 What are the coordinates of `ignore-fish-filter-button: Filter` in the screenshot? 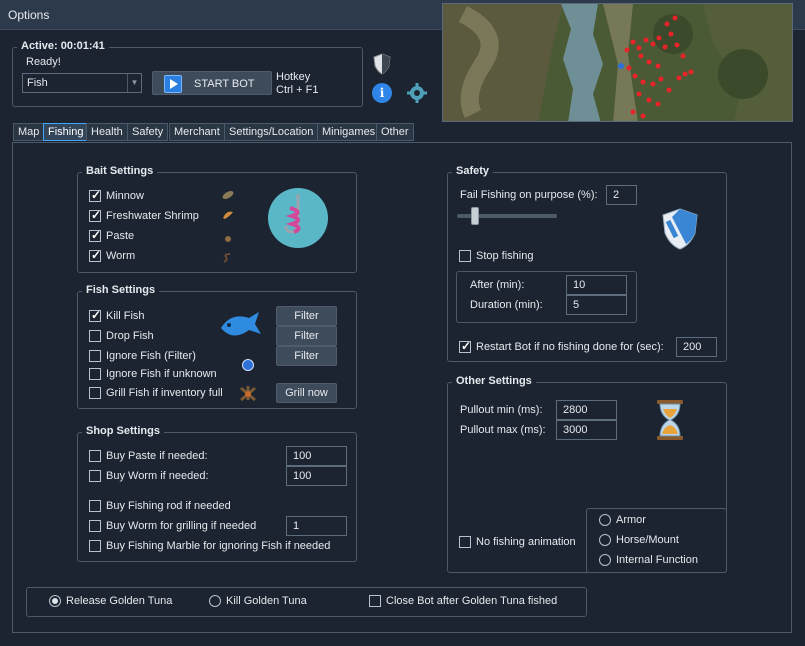 It's located at (306, 356).